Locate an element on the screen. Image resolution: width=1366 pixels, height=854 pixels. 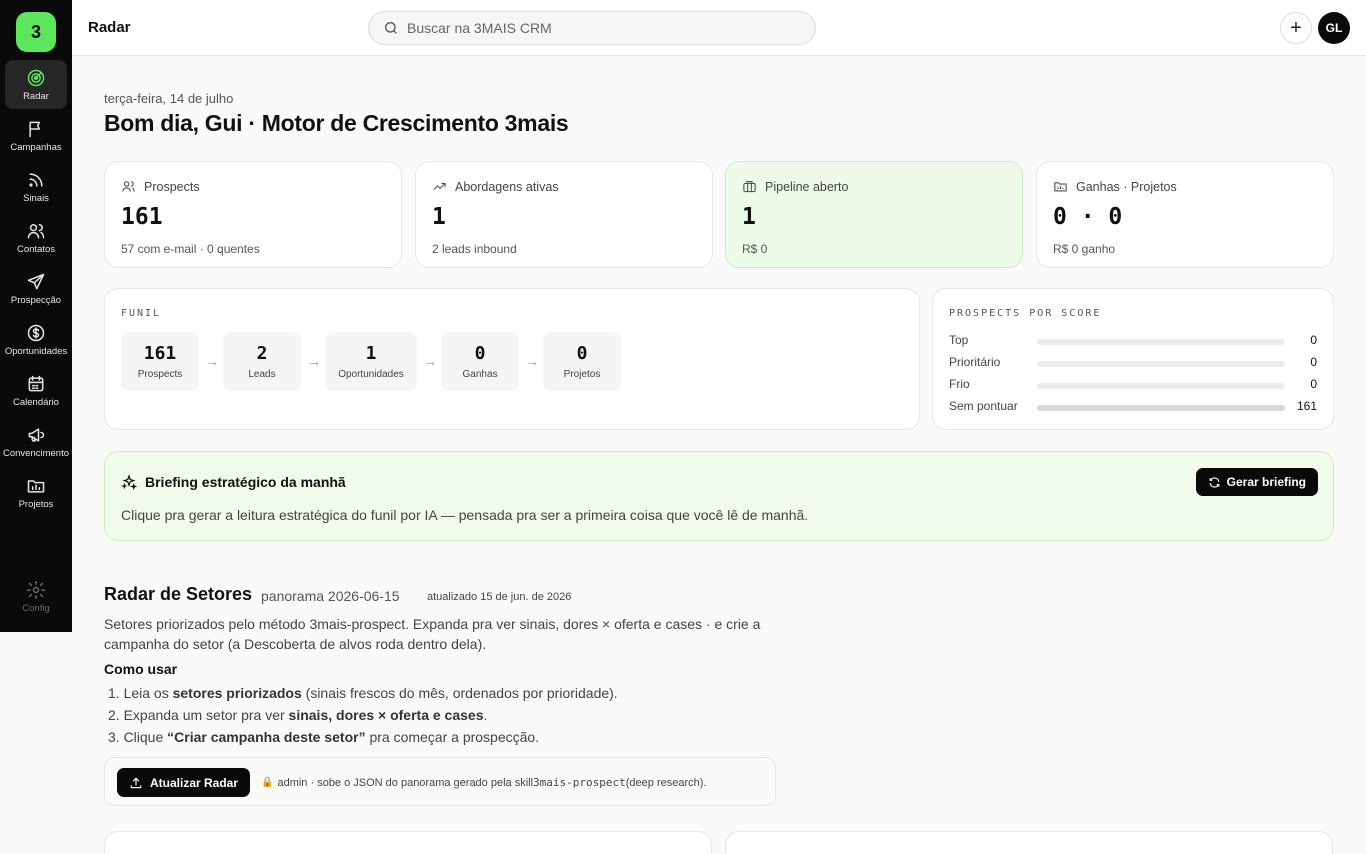
refresh-icon is located at coordinates (1214, 482).